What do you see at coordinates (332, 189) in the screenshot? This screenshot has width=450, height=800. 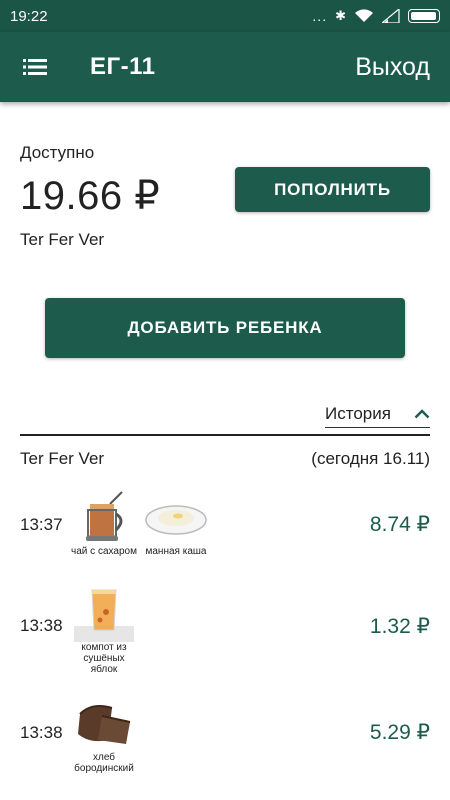 I see `topup-button: ПОПОЛНИТЬ` at bounding box center [332, 189].